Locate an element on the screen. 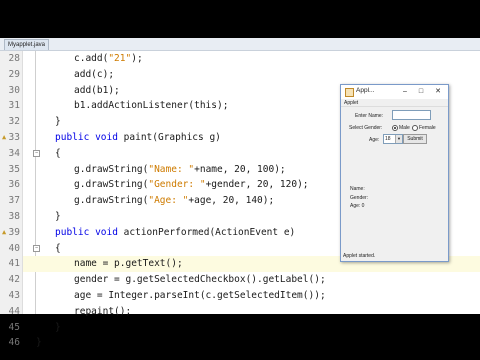 This screenshot has height=360, width=480. line-number: 36 is located at coordinates (14, 185).